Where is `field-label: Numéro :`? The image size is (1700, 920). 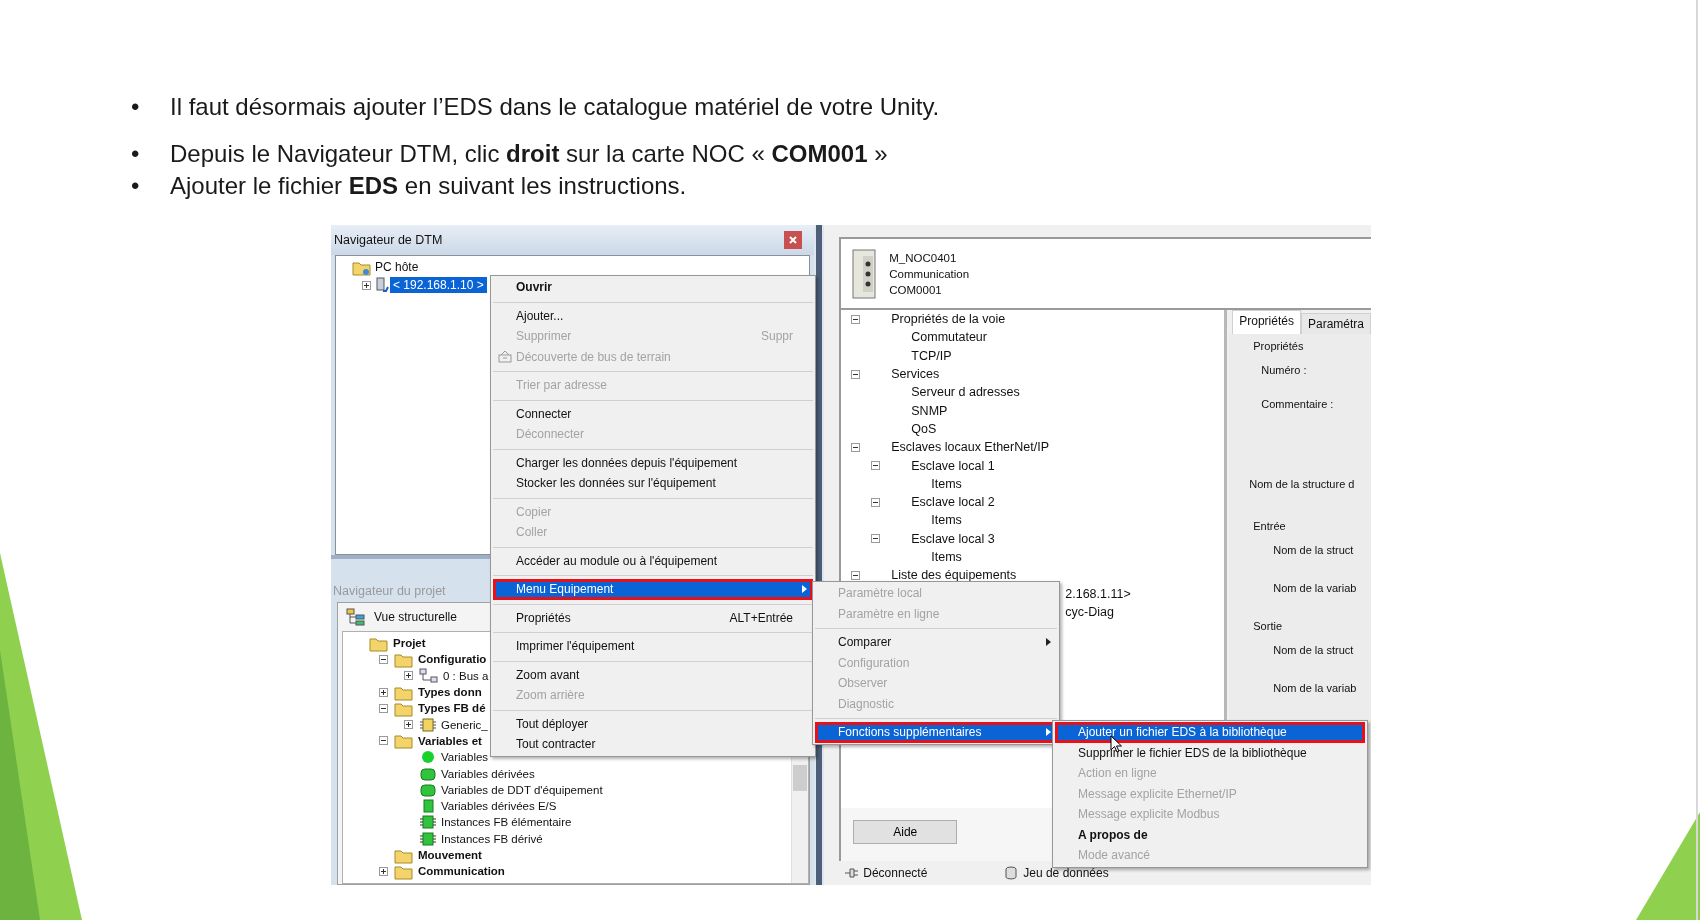 field-label: Numéro : is located at coordinates (1284, 371).